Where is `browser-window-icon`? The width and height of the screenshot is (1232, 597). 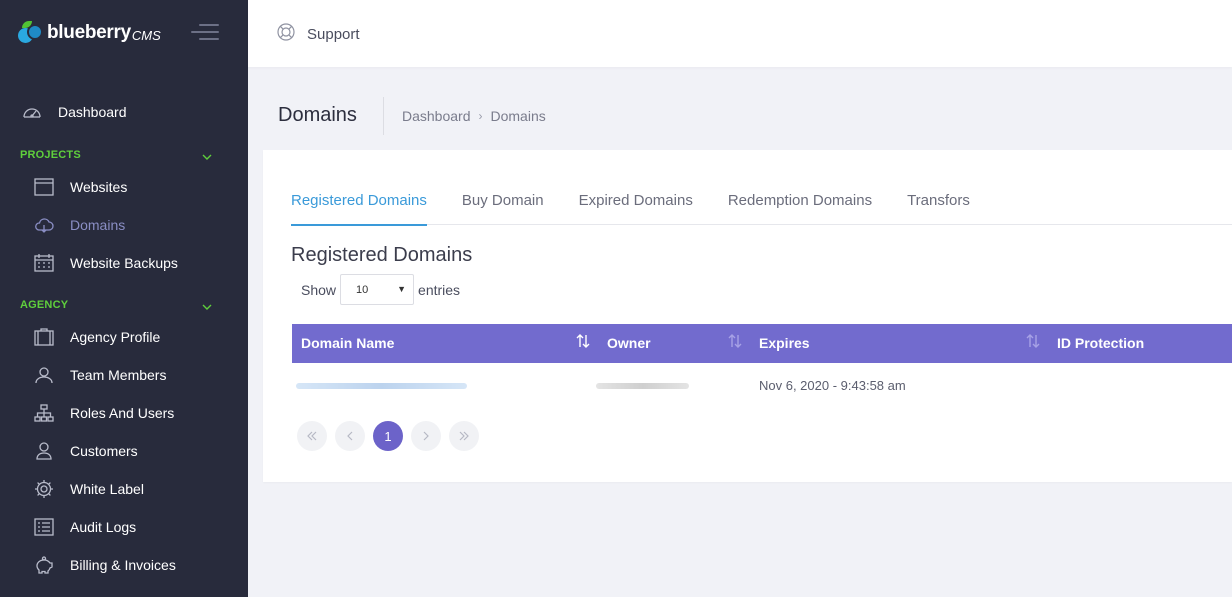 browser-window-icon is located at coordinates (44, 187).